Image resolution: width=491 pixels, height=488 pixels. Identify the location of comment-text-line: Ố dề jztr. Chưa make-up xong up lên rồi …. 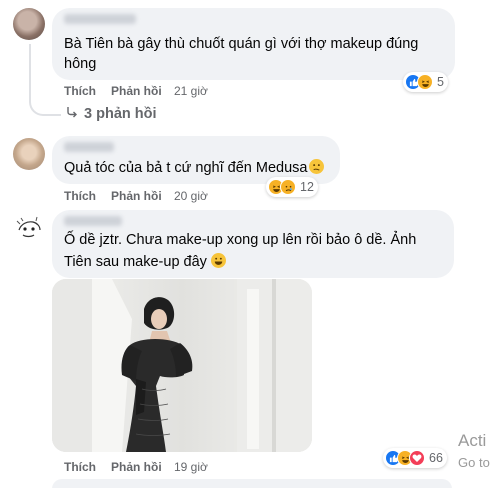
(240, 240).